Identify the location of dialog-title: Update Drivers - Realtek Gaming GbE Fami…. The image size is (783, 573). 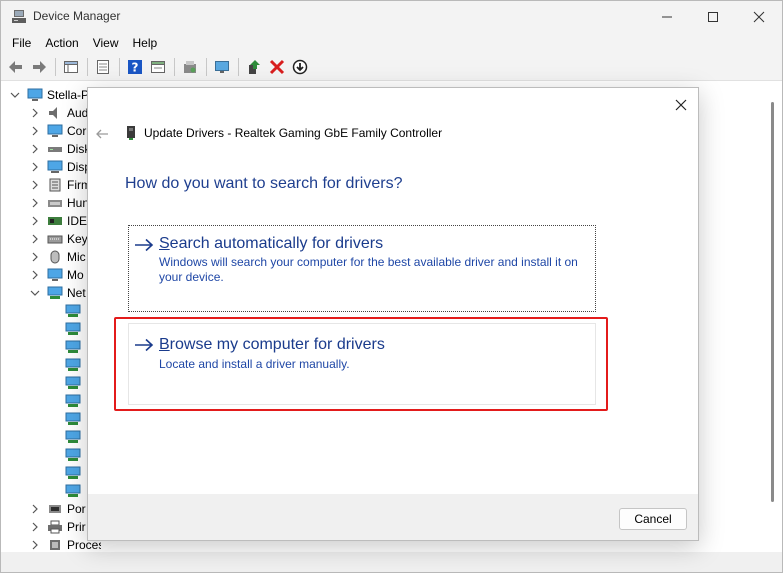
(293, 133).